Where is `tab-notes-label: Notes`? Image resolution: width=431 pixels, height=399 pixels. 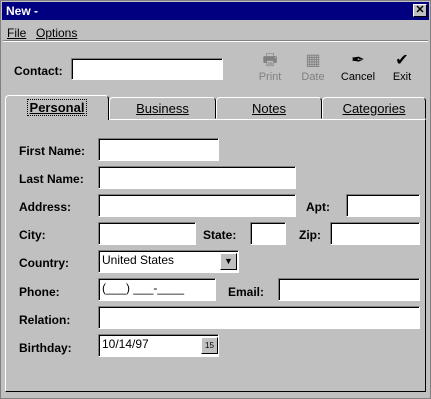
tab-notes-label: Notes is located at coordinates (269, 108).